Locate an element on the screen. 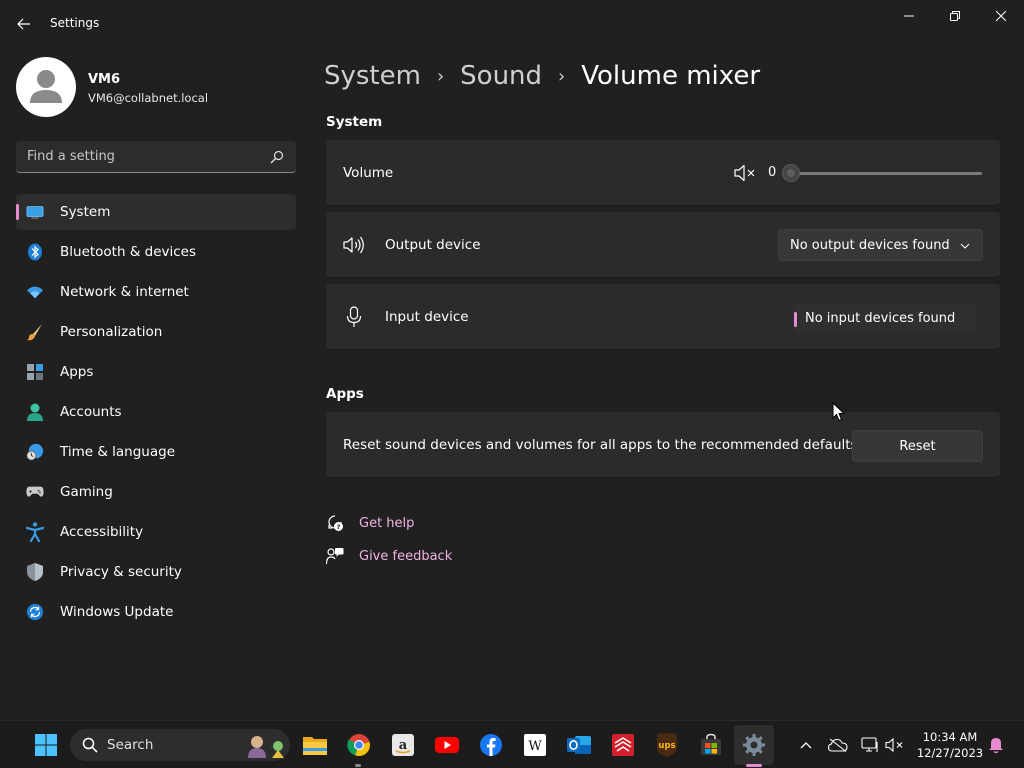 The image size is (1024, 768). wikipedia-icon: W is located at coordinates (535, 745).